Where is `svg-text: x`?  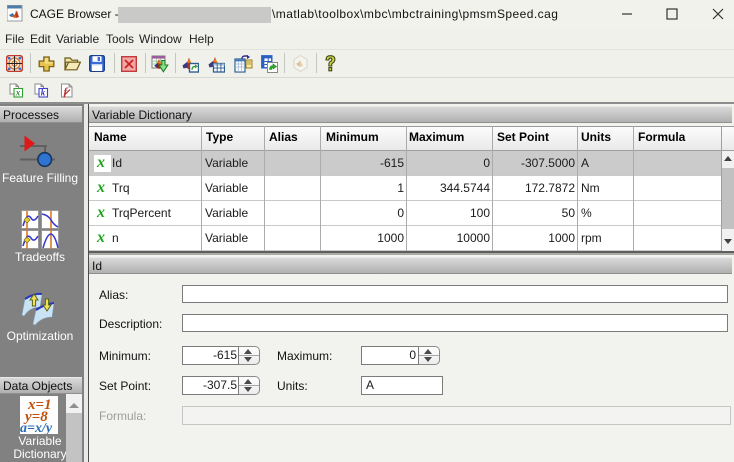
svg-text: x is located at coordinates (18, 93).